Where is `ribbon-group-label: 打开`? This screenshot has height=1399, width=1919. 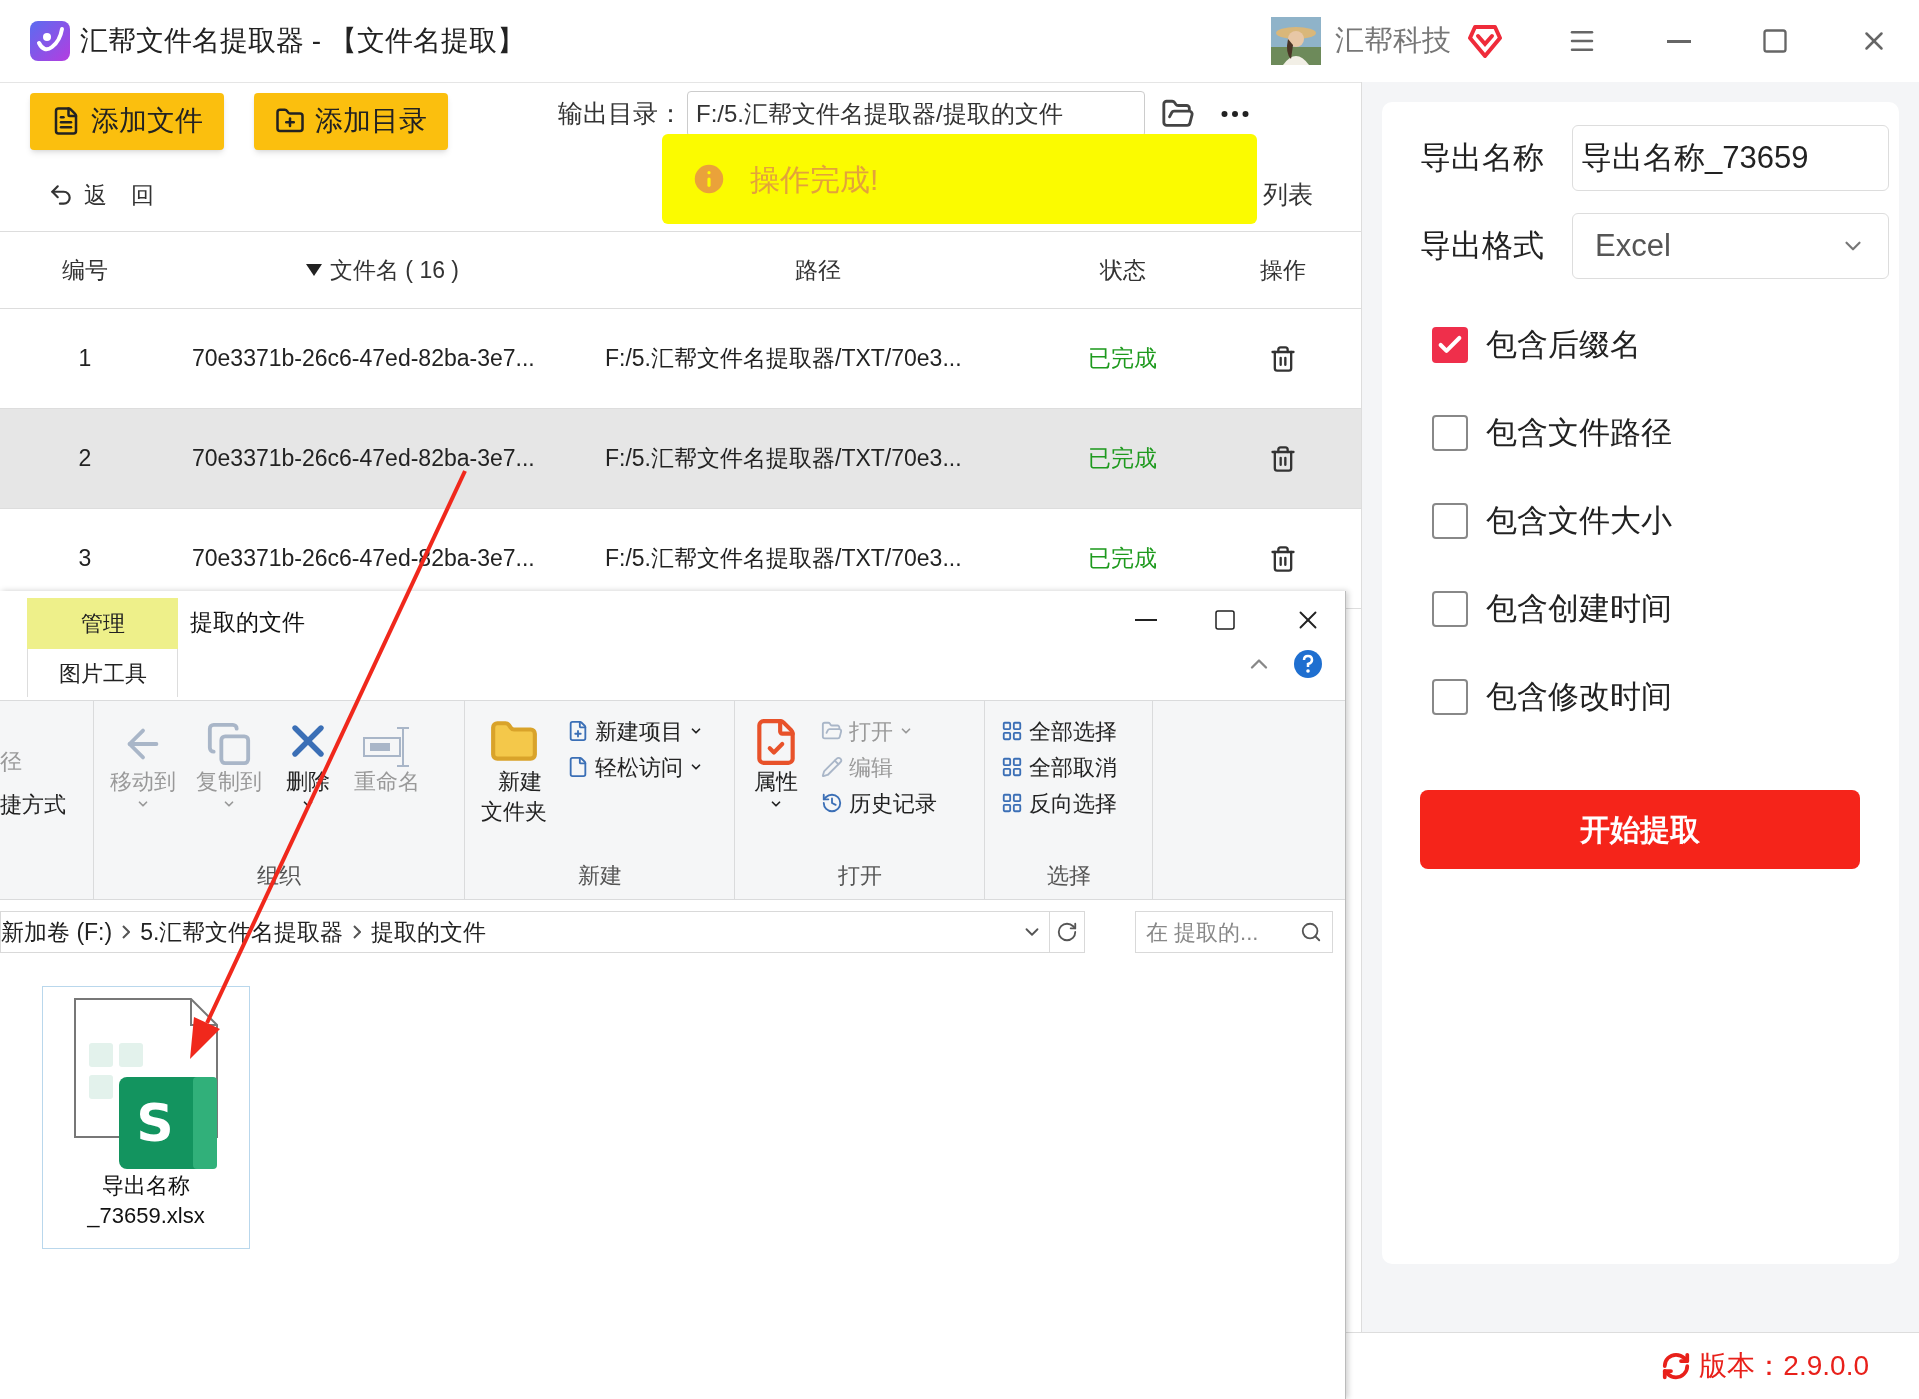 ribbon-group-label: 打开 is located at coordinates (859, 876).